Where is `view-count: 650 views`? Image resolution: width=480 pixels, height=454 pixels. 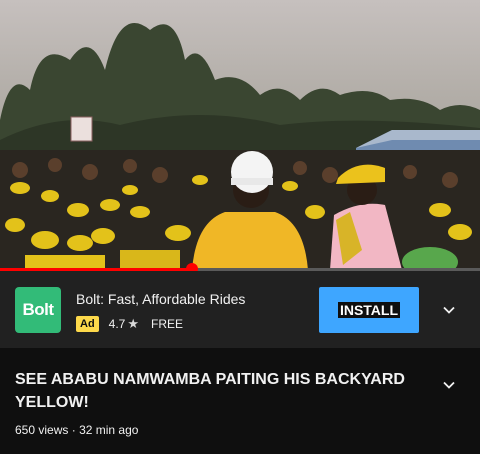 view-count: 650 views is located at coordinates (42, 430).